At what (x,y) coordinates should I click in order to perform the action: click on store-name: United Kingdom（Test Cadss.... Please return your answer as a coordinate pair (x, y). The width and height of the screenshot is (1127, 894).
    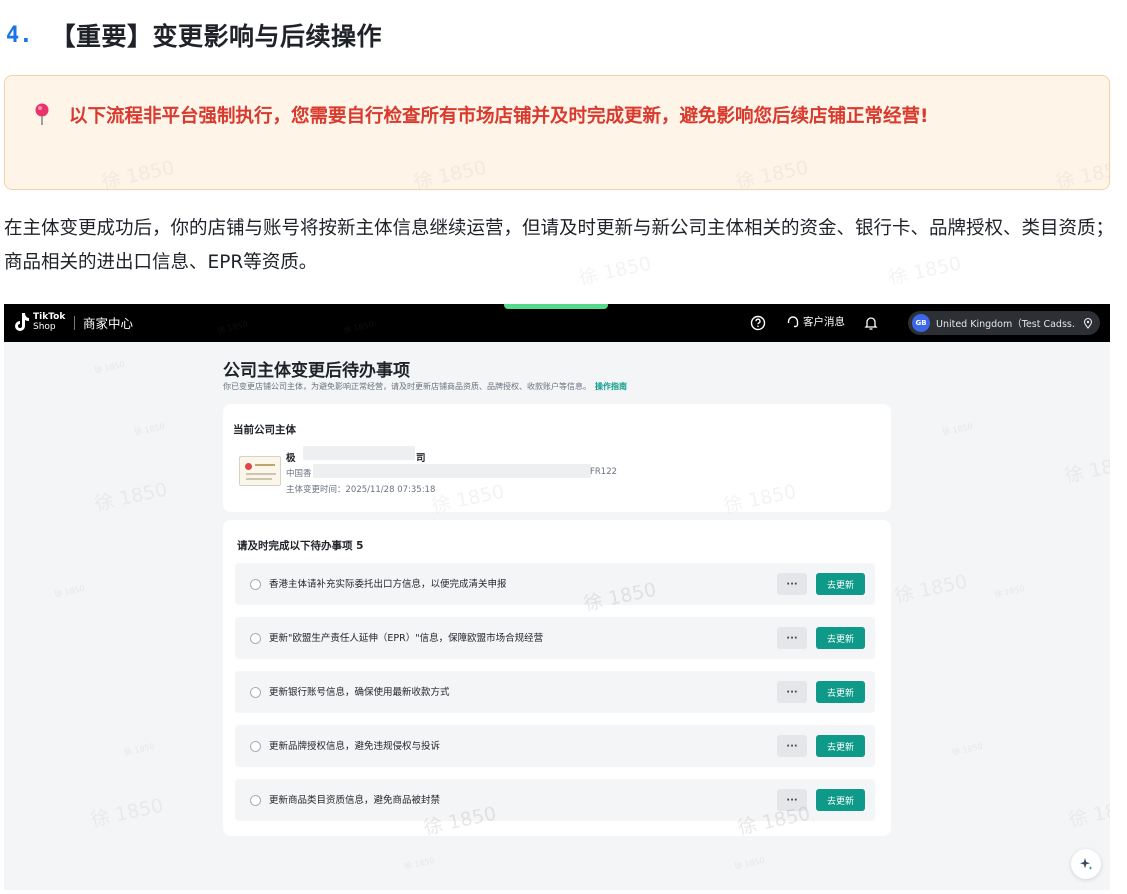
    Looking at the image, I should click on (1006, 324).